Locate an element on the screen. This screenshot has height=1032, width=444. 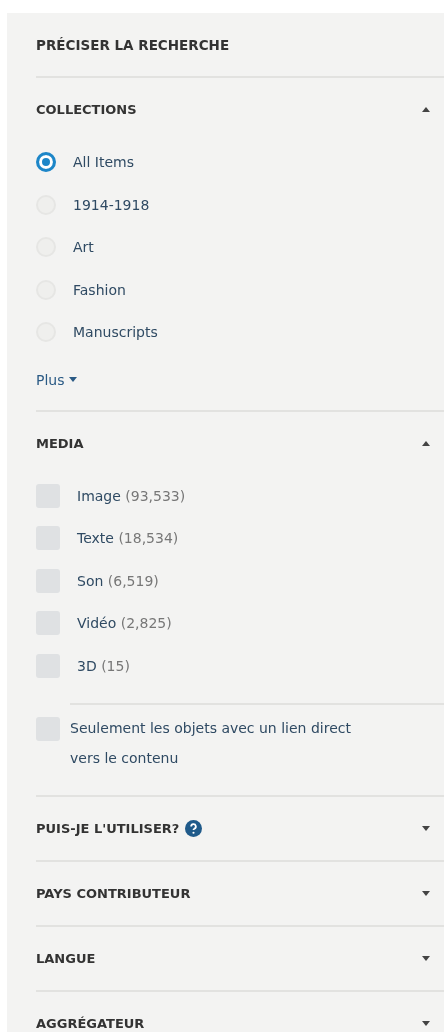
help-icon is located at coordinates (194, 828).